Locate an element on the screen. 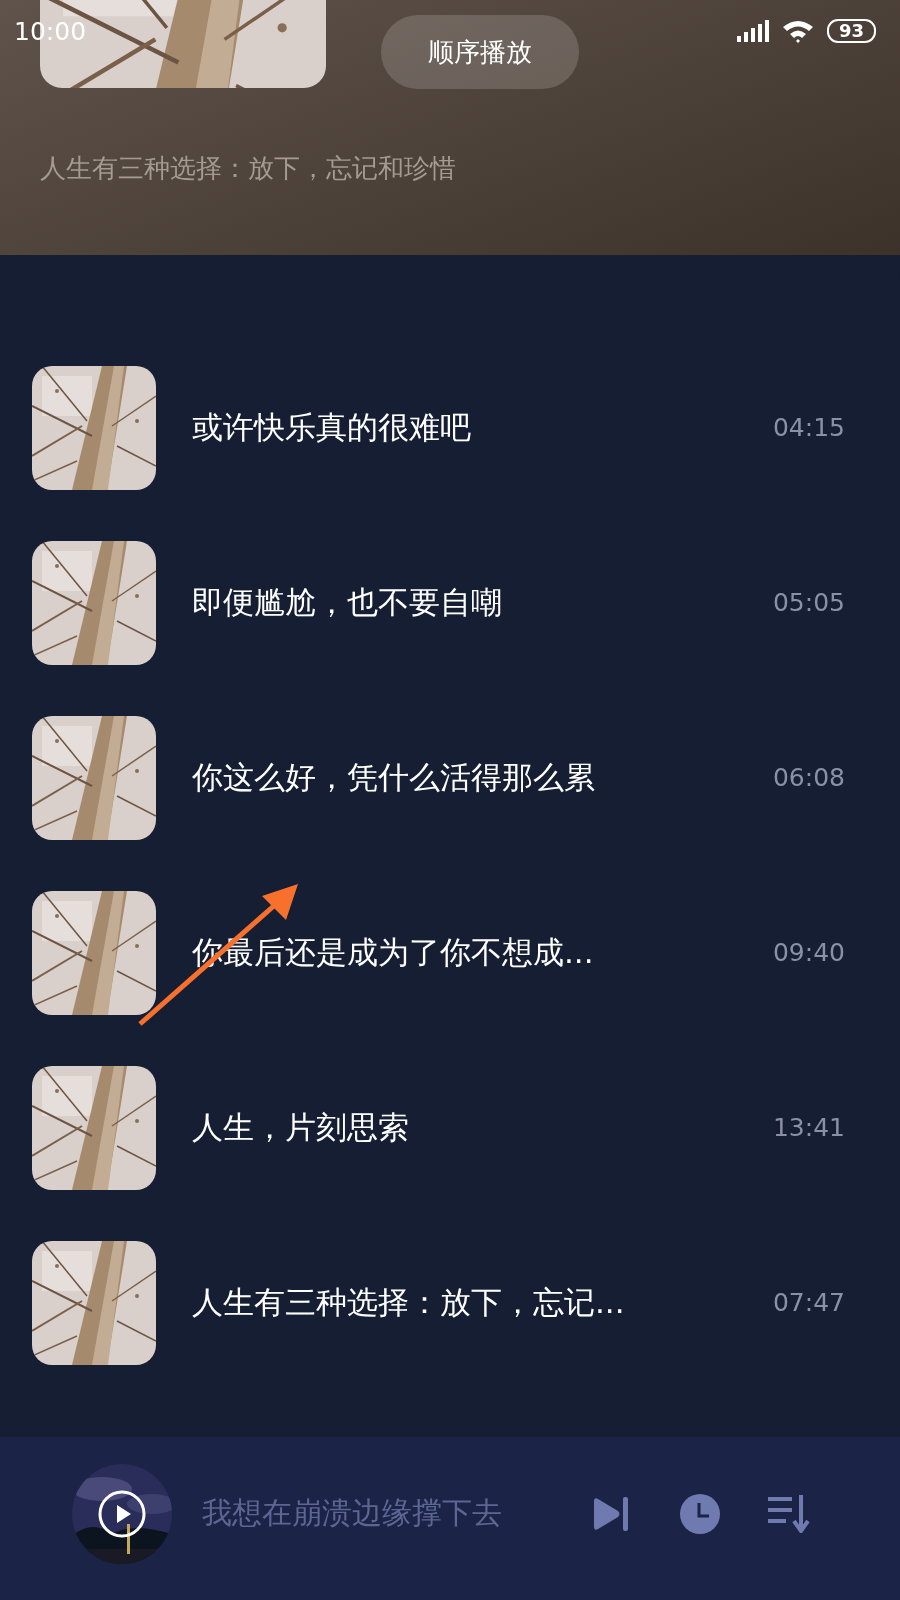 Image resolution: width=900 pixels, height=1600 pixels. song-title: 或许快乐真的很难吧 is located at coordinates (482, 427).